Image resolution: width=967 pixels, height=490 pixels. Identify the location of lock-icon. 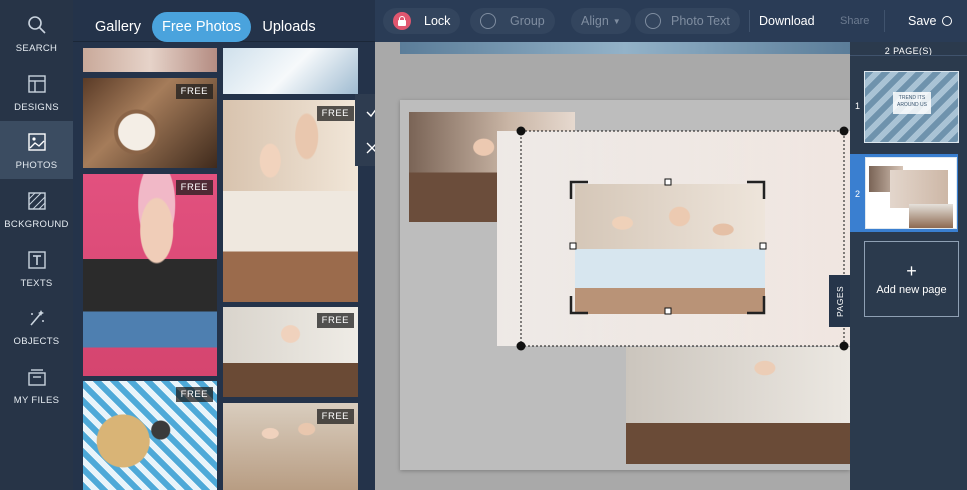
(402, 21).